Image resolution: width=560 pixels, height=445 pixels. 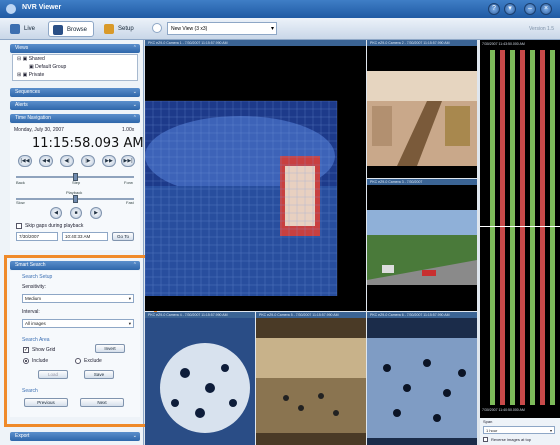 I want to click on sensitivity-select: Medium ▾, so click(x=78, y=298).